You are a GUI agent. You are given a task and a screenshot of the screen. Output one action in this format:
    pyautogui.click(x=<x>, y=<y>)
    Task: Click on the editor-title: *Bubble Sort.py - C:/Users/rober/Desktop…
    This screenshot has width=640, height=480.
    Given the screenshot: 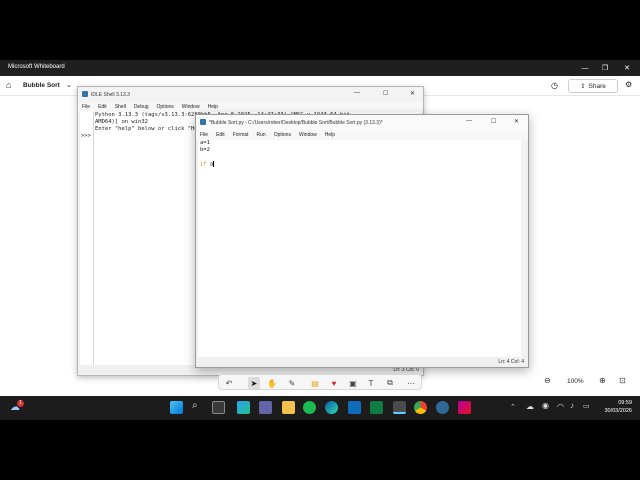 What is the action you would take?
    pyautogui.click(x=296, y=123)
    